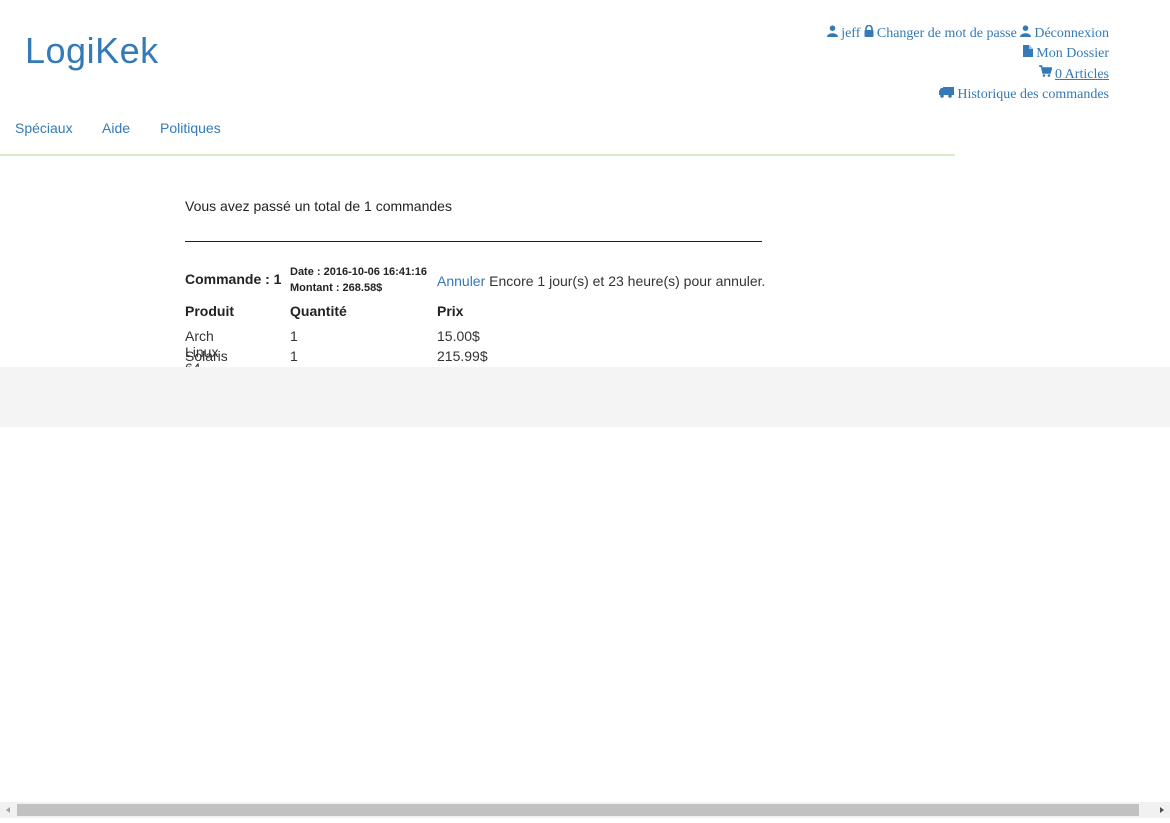 Image resolution: width=1170 pixels, height=823 pixels. I want to click on nav-item-policies: Politiques, so click(190, 128).